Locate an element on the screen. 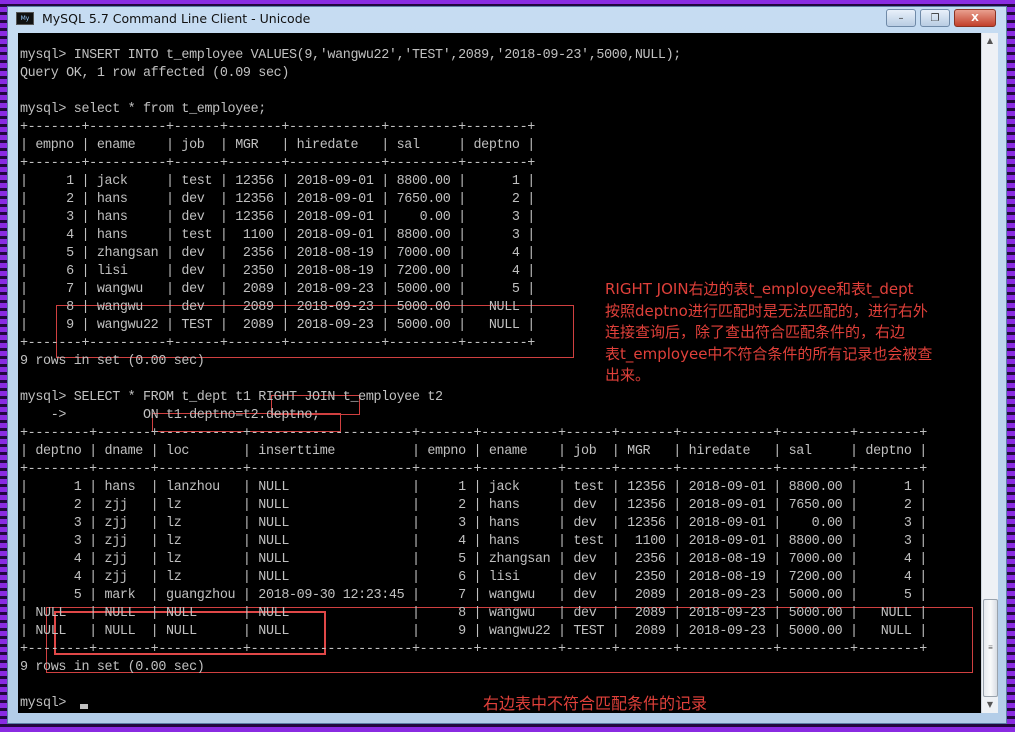 This screenshot has width=1015, height=732. restore-button: ❐ is located at coordinates (935, 18).